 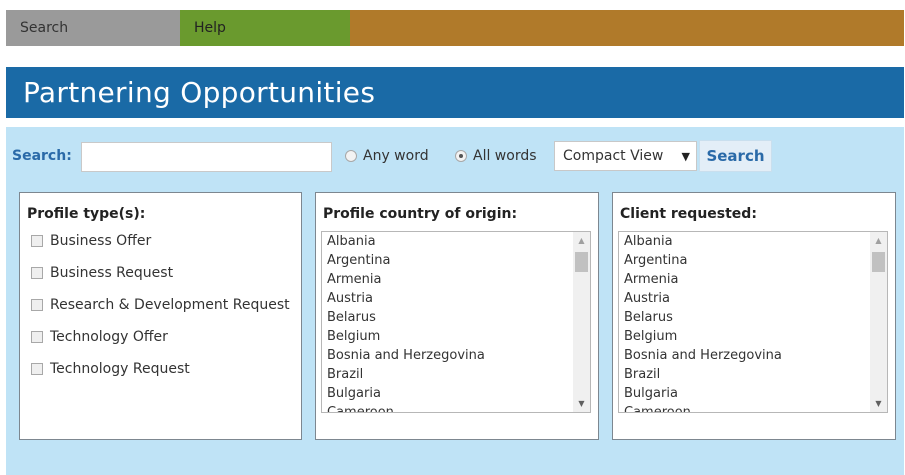 What do you see at coordinates (109, 337) in the screenshot?
I see `profile-type-label: Technology Offer` at bounding box center [109, 337].